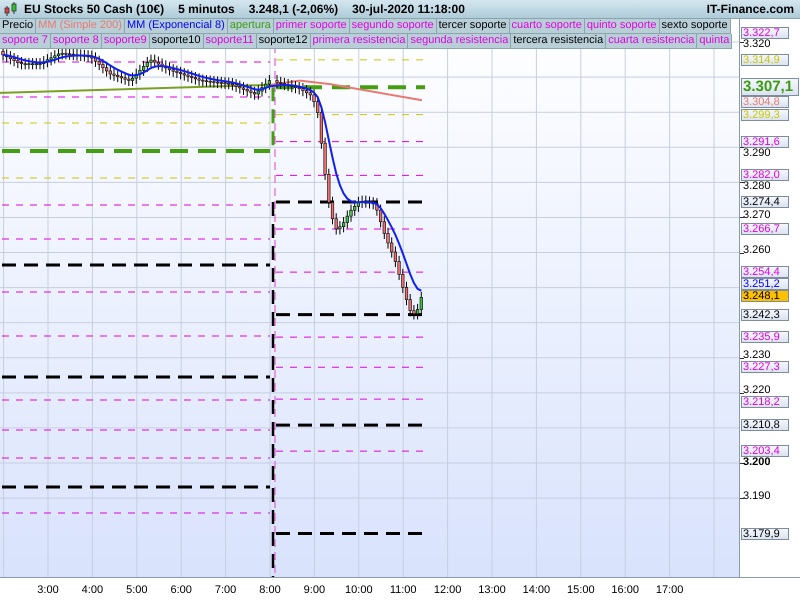  What do you see at coordinates (460, 41) in the screenshot?
I see `legend-item: segunda resistencia` at bounding box center [460, 41].